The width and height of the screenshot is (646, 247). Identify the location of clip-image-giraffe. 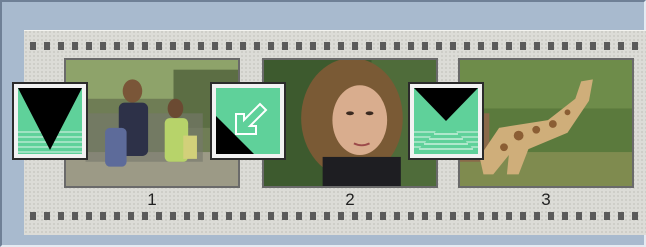
(546, 123).